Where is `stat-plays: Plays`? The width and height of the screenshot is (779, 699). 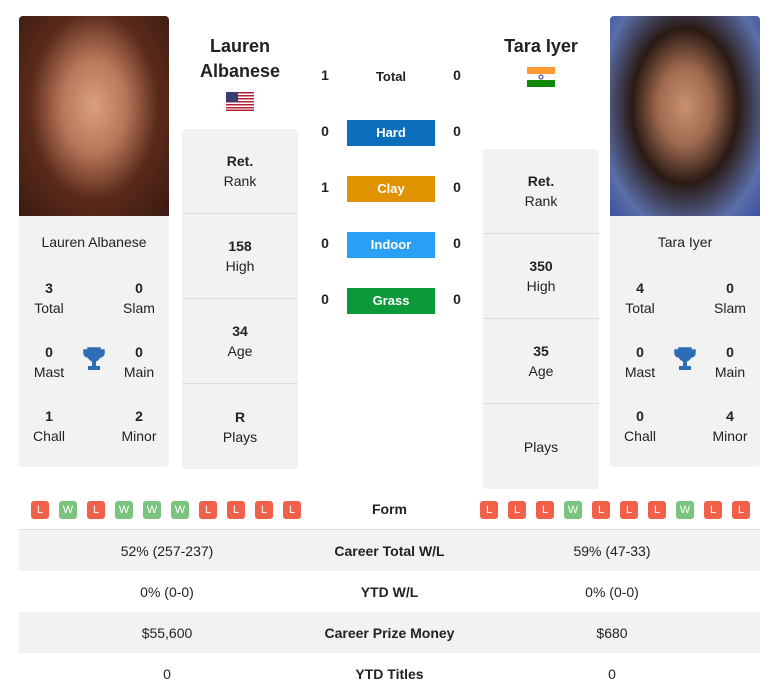 stat-plays: Plays is located at coordinates (541, 446).